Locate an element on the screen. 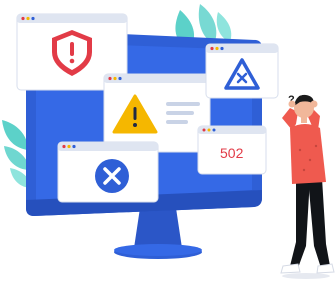 Image resolution: width=335 pixels, height=284 pixels. monitor-stand is located at coordinates (158, 228).